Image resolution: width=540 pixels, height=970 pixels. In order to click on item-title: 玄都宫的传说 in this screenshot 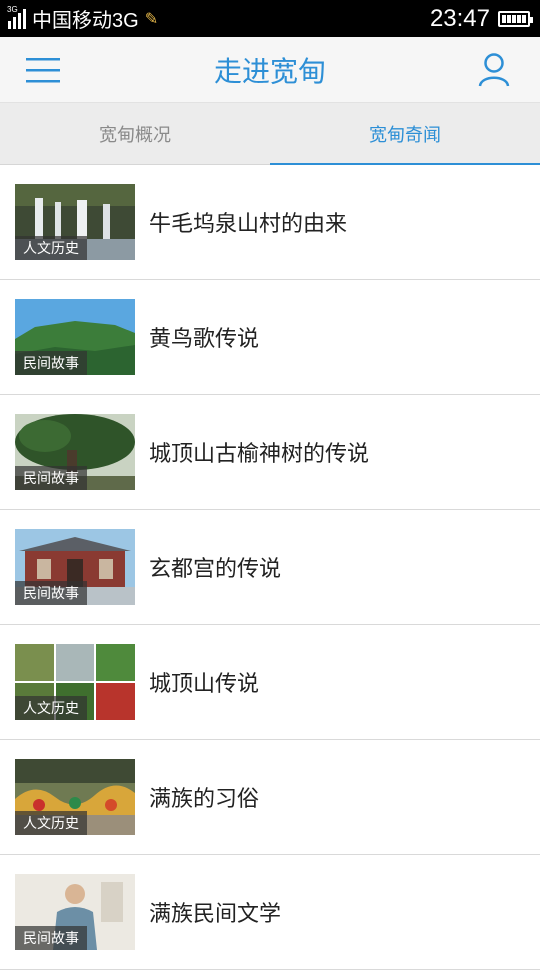, I will do `click(215, 569)`.